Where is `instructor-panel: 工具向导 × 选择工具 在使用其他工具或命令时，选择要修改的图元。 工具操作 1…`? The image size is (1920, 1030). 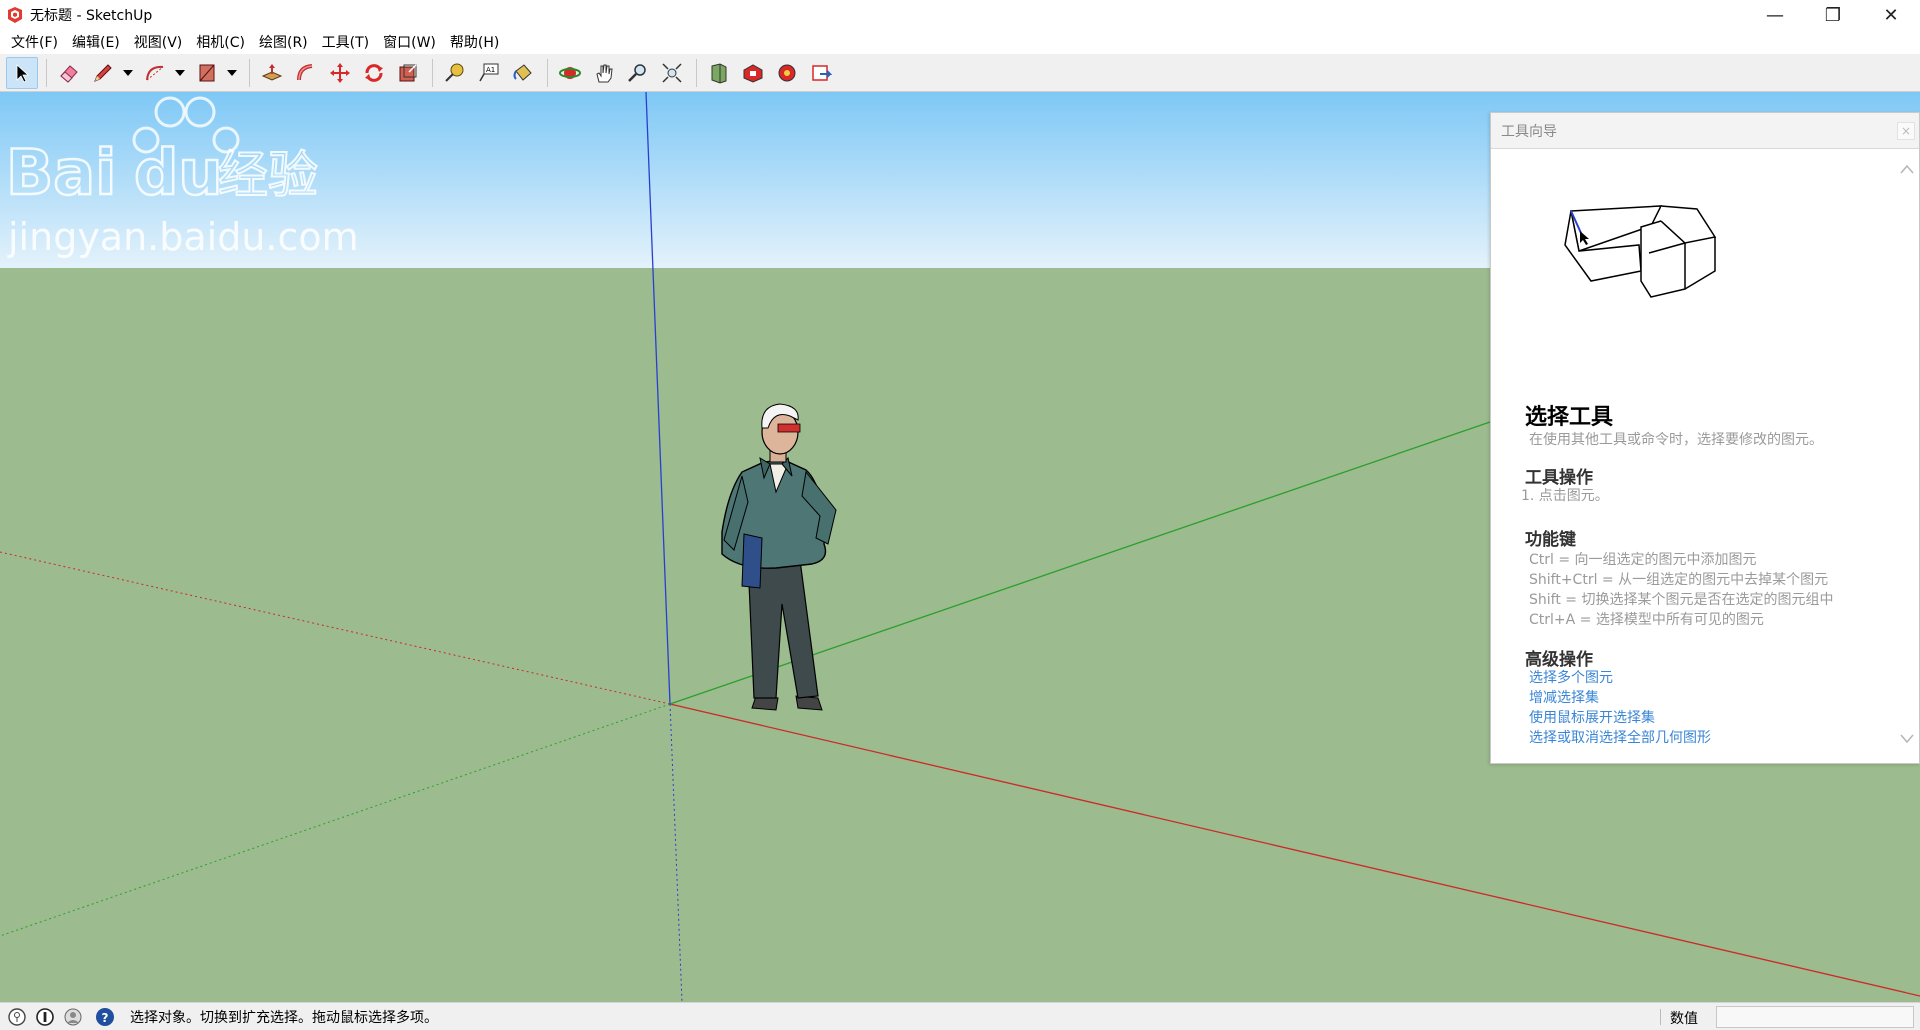
instructor-panel: 工具向导 × 选择工具 在使用其他工具或命令时，选择要修改的图元。 工具操作 1… is located at coordinates (1705, 438).